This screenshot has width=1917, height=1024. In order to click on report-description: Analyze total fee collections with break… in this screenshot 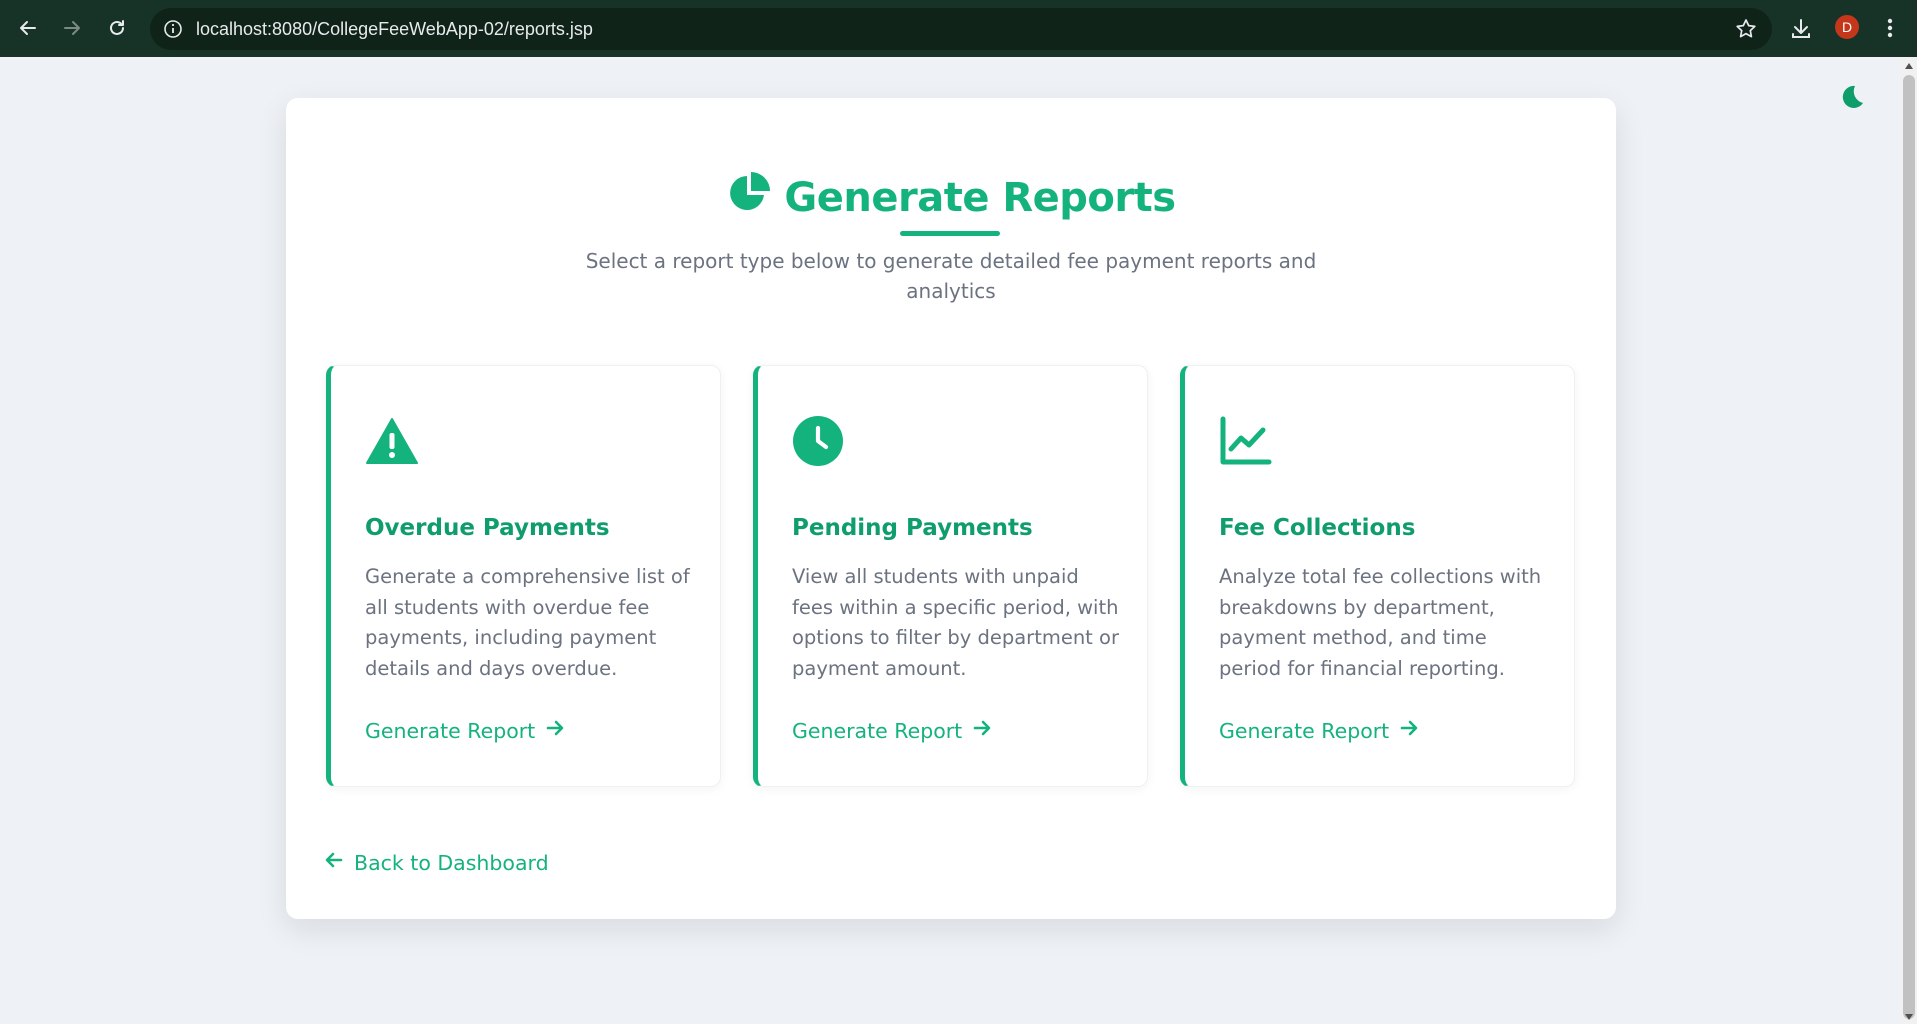, I will do `click(1380, 622)`.